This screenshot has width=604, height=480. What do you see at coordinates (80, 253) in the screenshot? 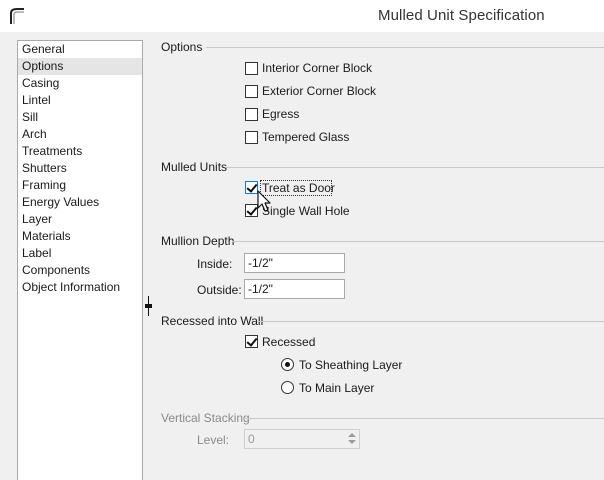
I see `nav-item-label: Label` at bounding box center [80, 253].